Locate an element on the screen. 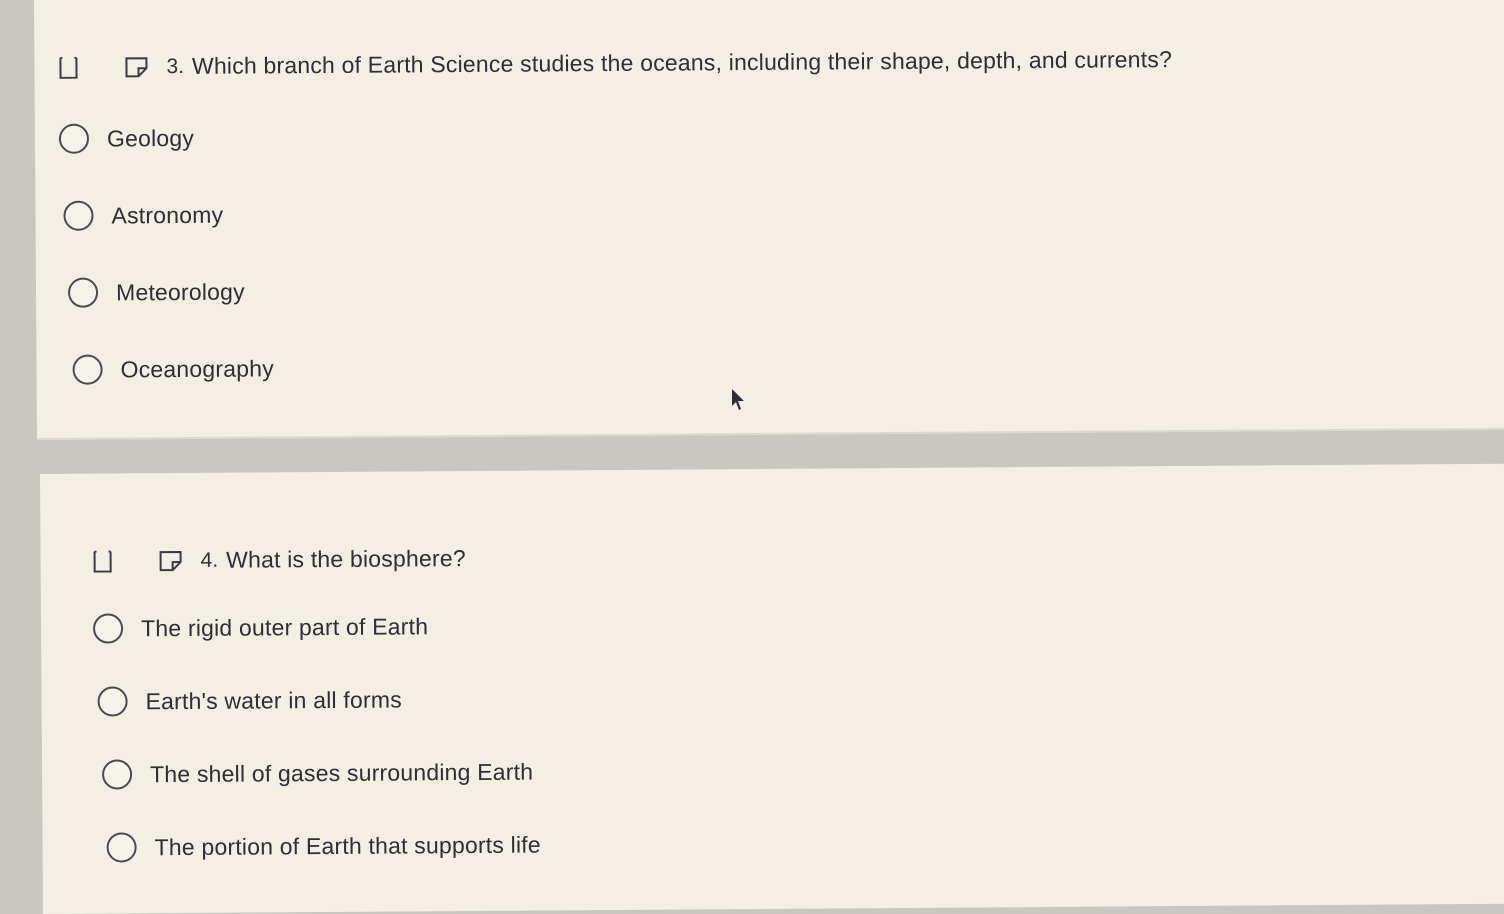  answer-option: The rigid outer part of Earth is located at coordinates (260, 627).